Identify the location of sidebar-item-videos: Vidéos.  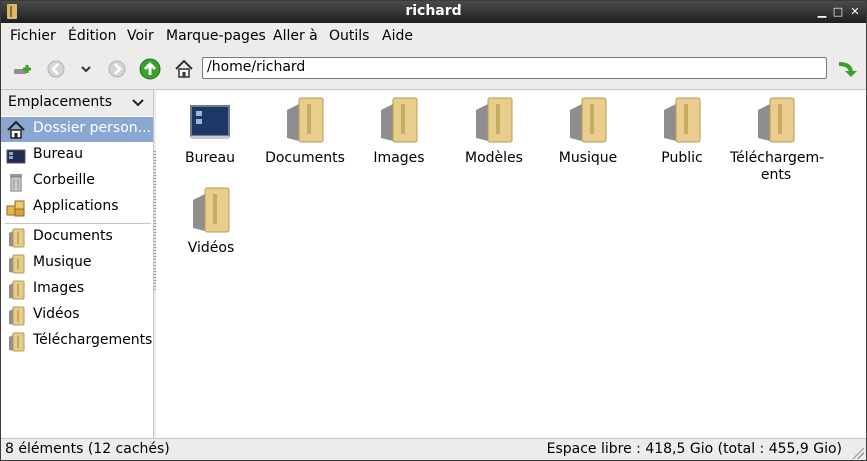
(77, 315).